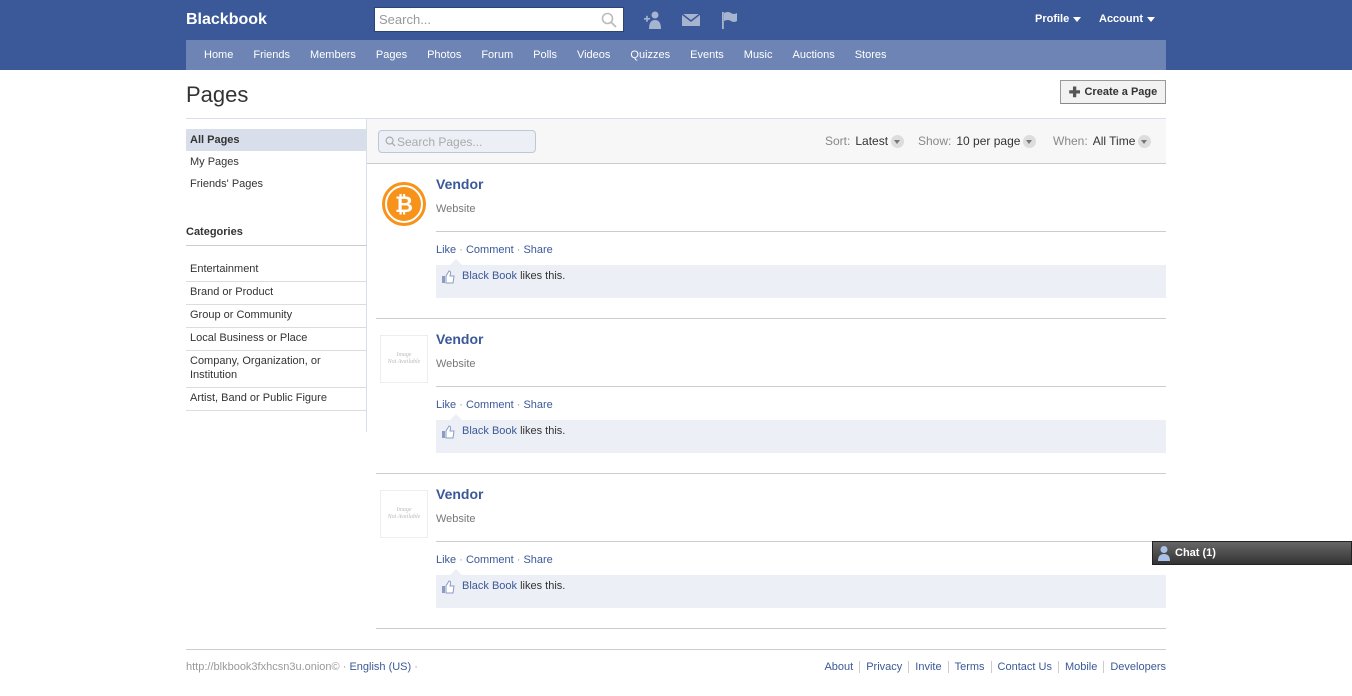 The width and height of the screenshot is (1352, 696). I want to click on nav-auctions: Auctions, so click(814, 55).